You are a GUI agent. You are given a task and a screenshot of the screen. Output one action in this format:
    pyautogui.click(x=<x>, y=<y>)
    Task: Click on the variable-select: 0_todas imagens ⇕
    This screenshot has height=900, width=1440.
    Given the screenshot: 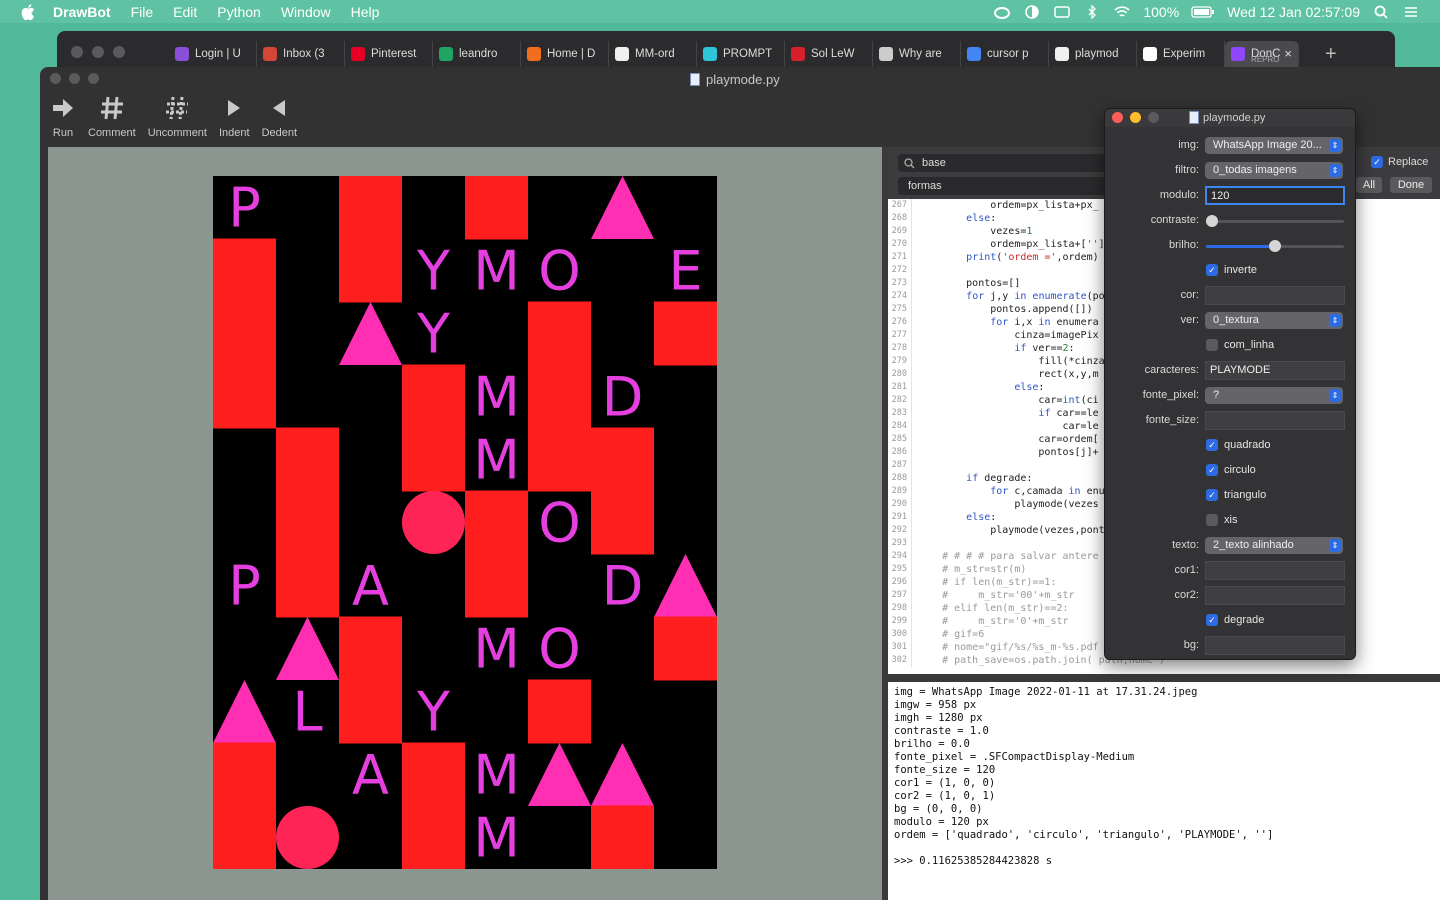 What is the action you would take?
    pyautogui.click(x=1274, y=170)
    